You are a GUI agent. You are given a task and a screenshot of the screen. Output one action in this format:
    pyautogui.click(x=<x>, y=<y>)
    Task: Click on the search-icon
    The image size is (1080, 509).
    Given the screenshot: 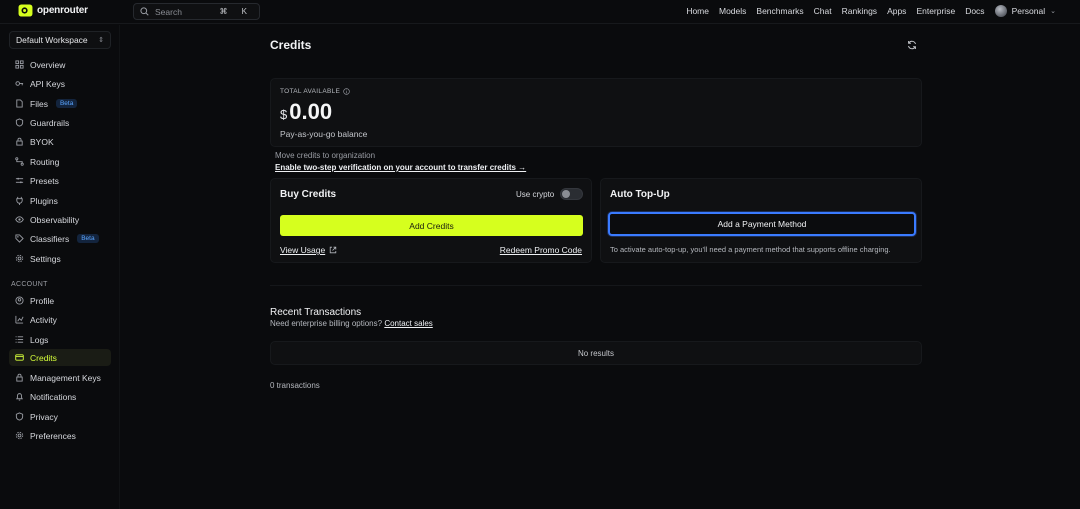 What is the action you would take?
    pyautogui.click(x=144, y=11)
    